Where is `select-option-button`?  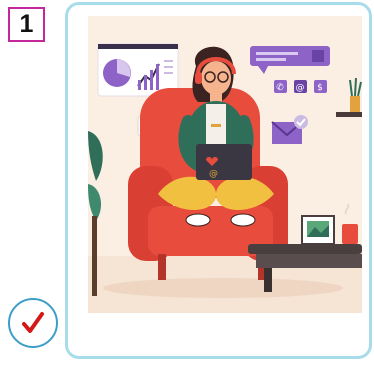 select-option-button is located at coordinates (33, 323).